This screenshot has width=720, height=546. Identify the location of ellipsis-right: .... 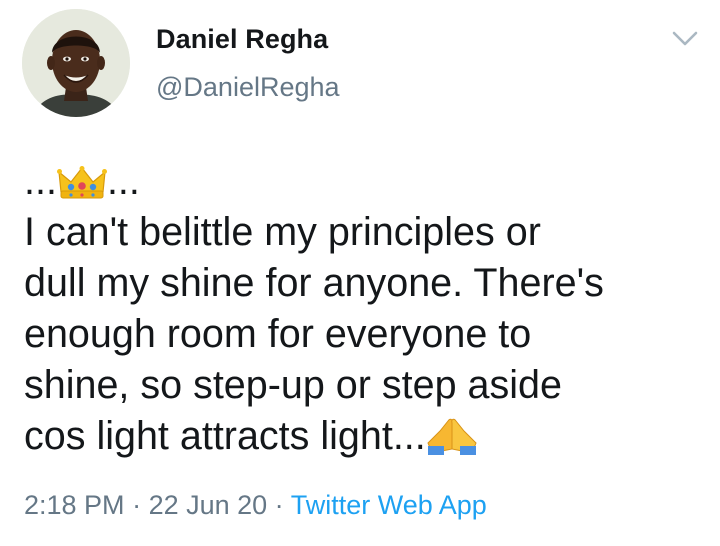
(123, 181).